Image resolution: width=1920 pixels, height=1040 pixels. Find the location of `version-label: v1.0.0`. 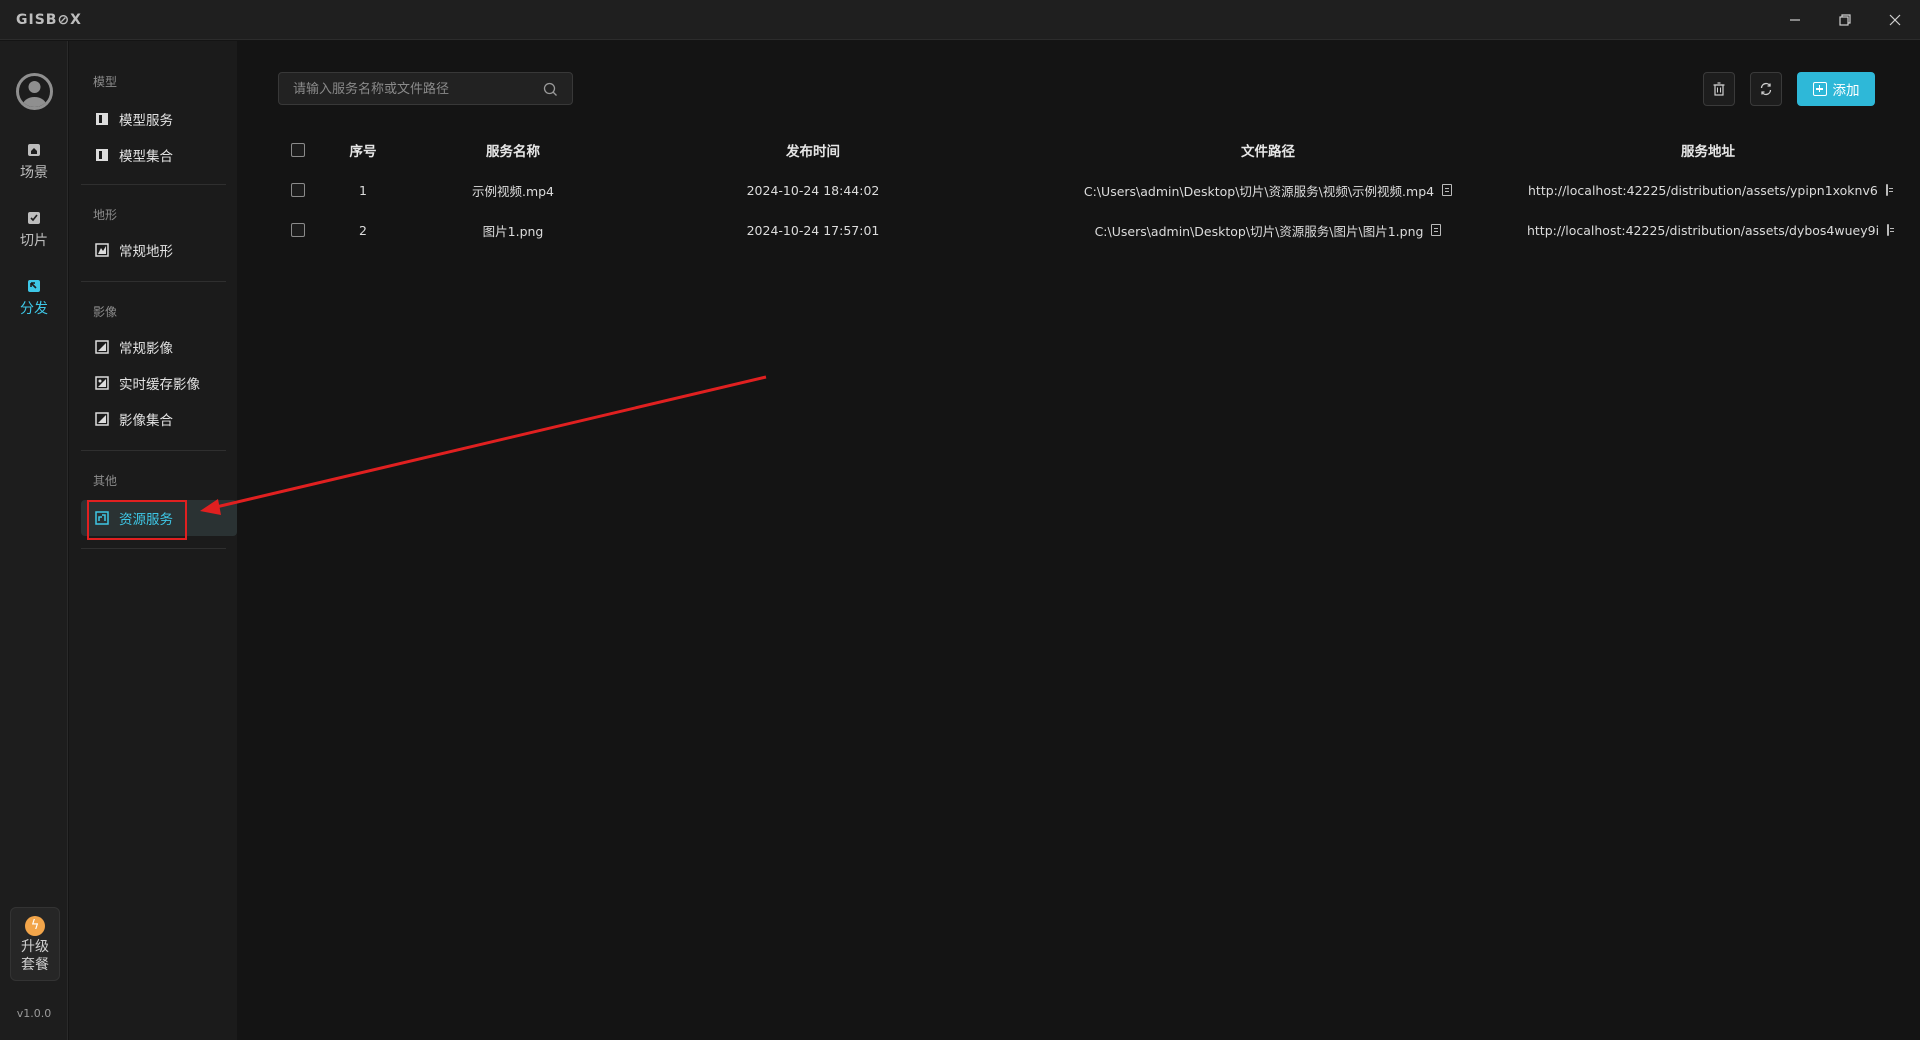

version-label: v1.0.0 is located at coordinates (34, 1013).